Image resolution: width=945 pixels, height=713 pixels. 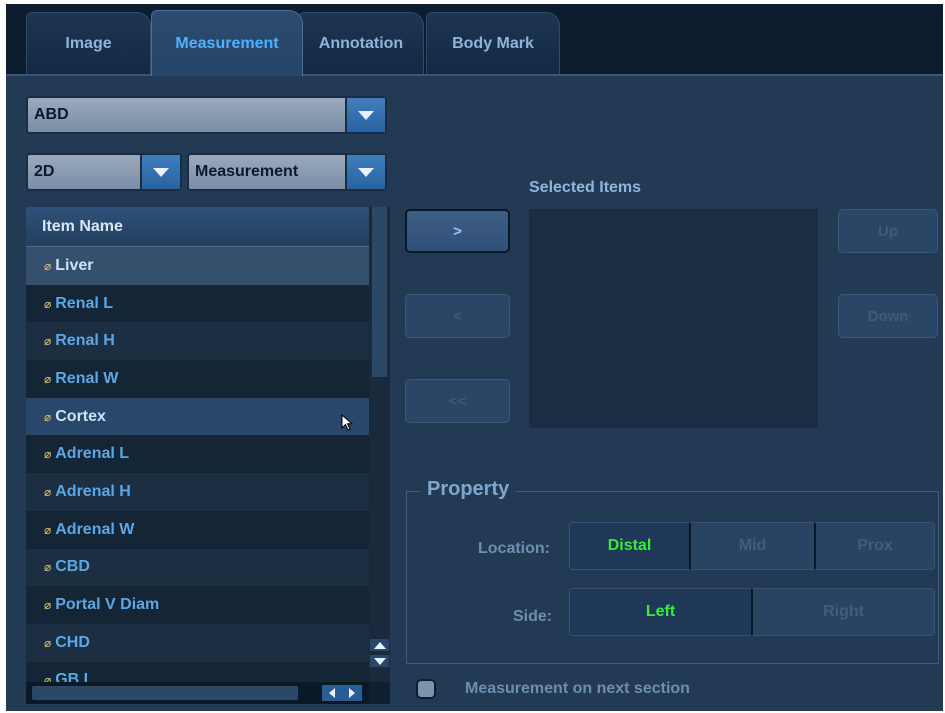 I want to click on list-item: ⌀ Adrenal H, so click(x=197, y=492).